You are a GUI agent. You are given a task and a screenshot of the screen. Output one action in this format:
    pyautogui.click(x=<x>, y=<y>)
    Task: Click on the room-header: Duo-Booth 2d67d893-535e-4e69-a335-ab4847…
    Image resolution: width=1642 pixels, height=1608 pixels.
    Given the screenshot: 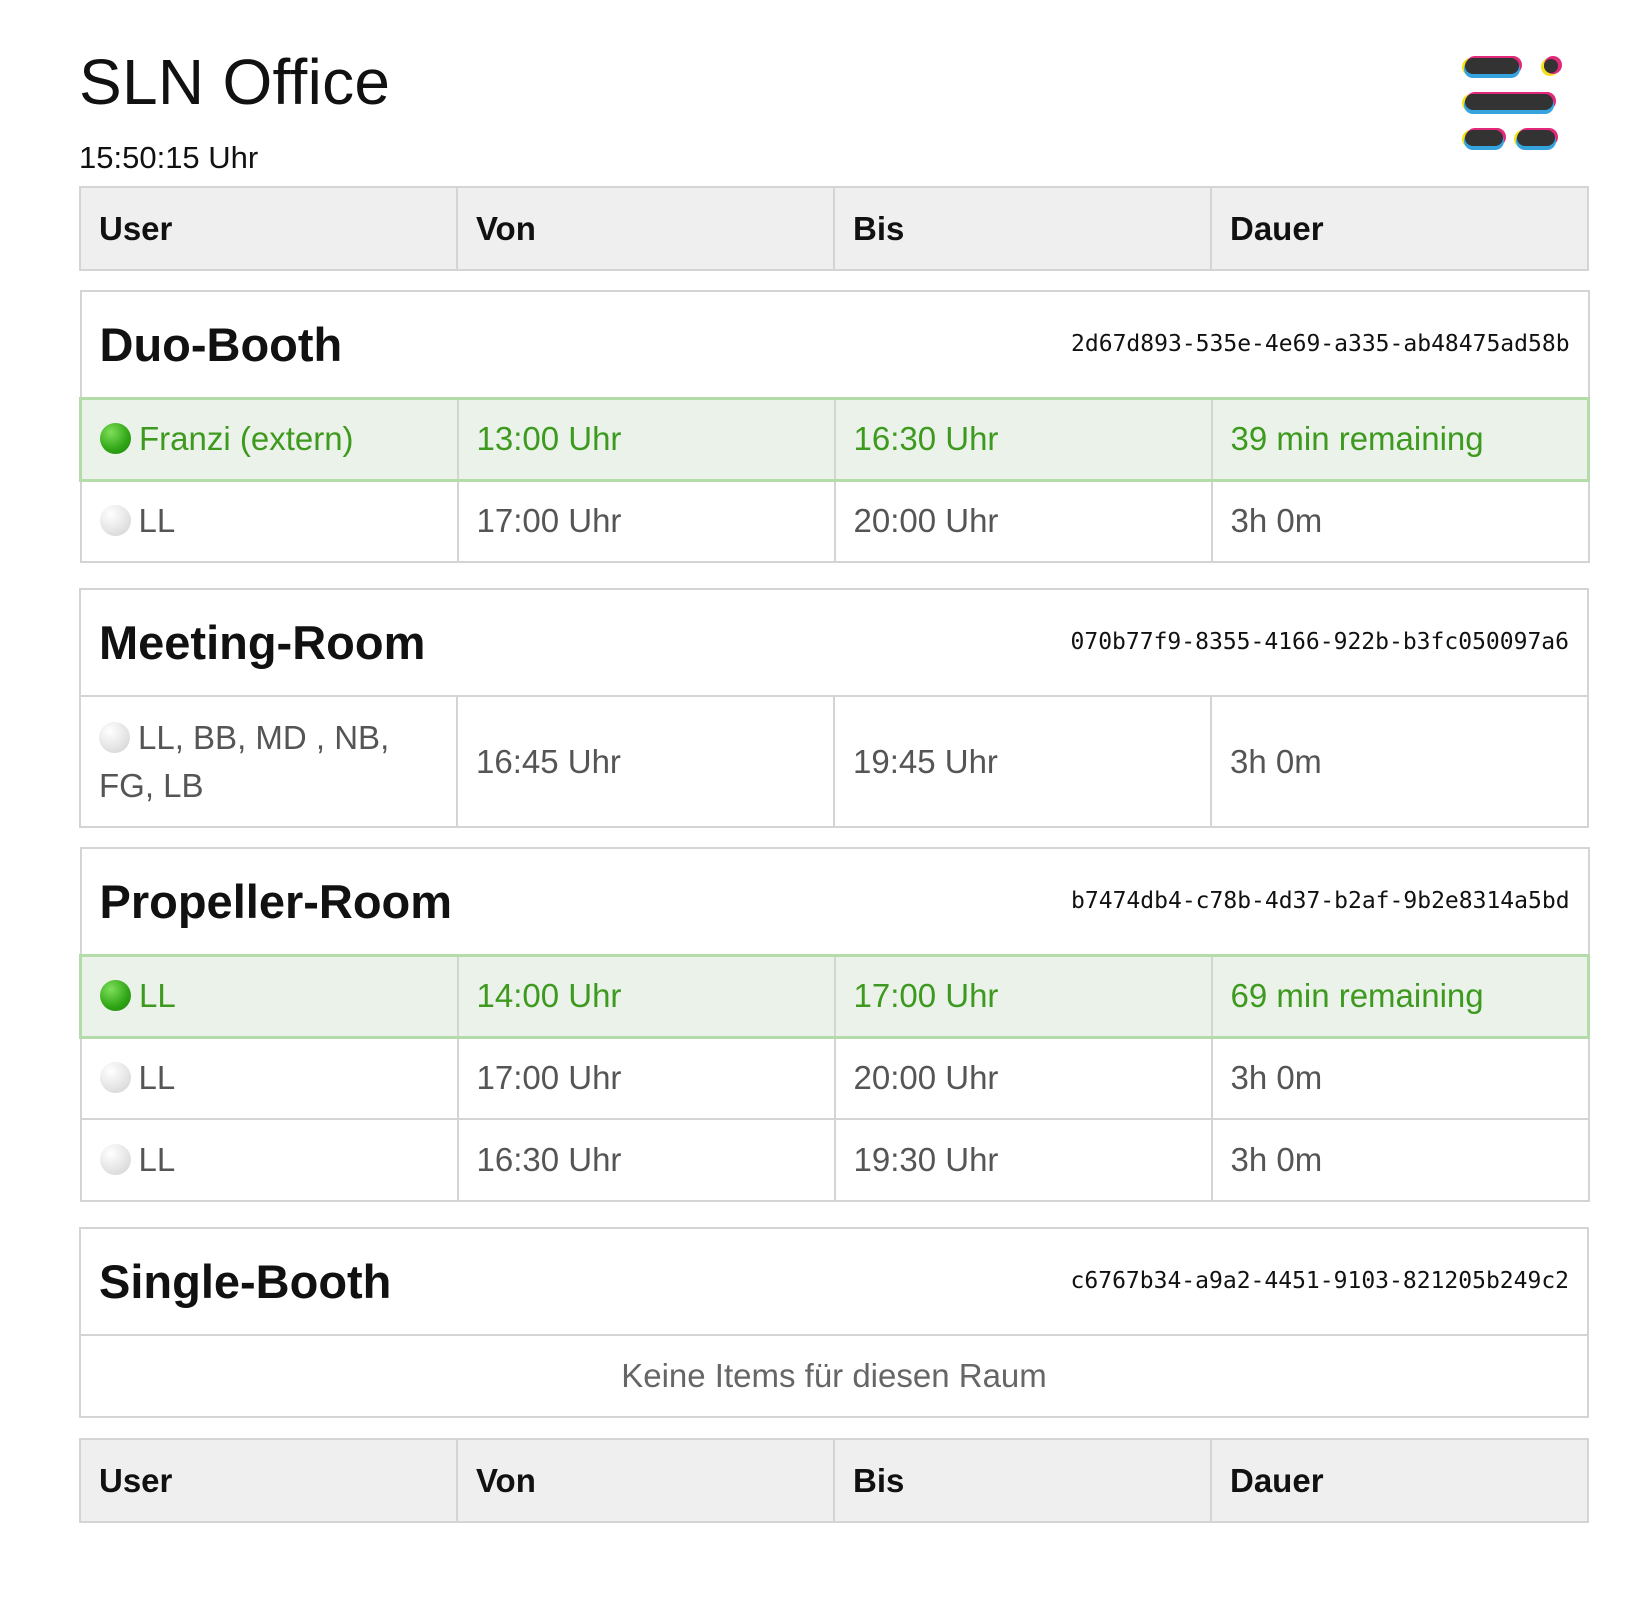 What is the action you would take?
    pyautogui.click(x=834, y=344)
    